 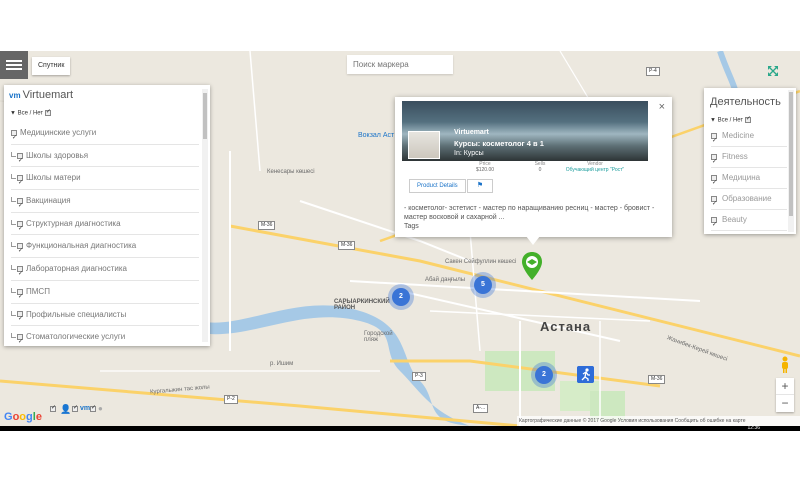 I want to click on price-stat: Price $120.00, so click(x=485, y=167).